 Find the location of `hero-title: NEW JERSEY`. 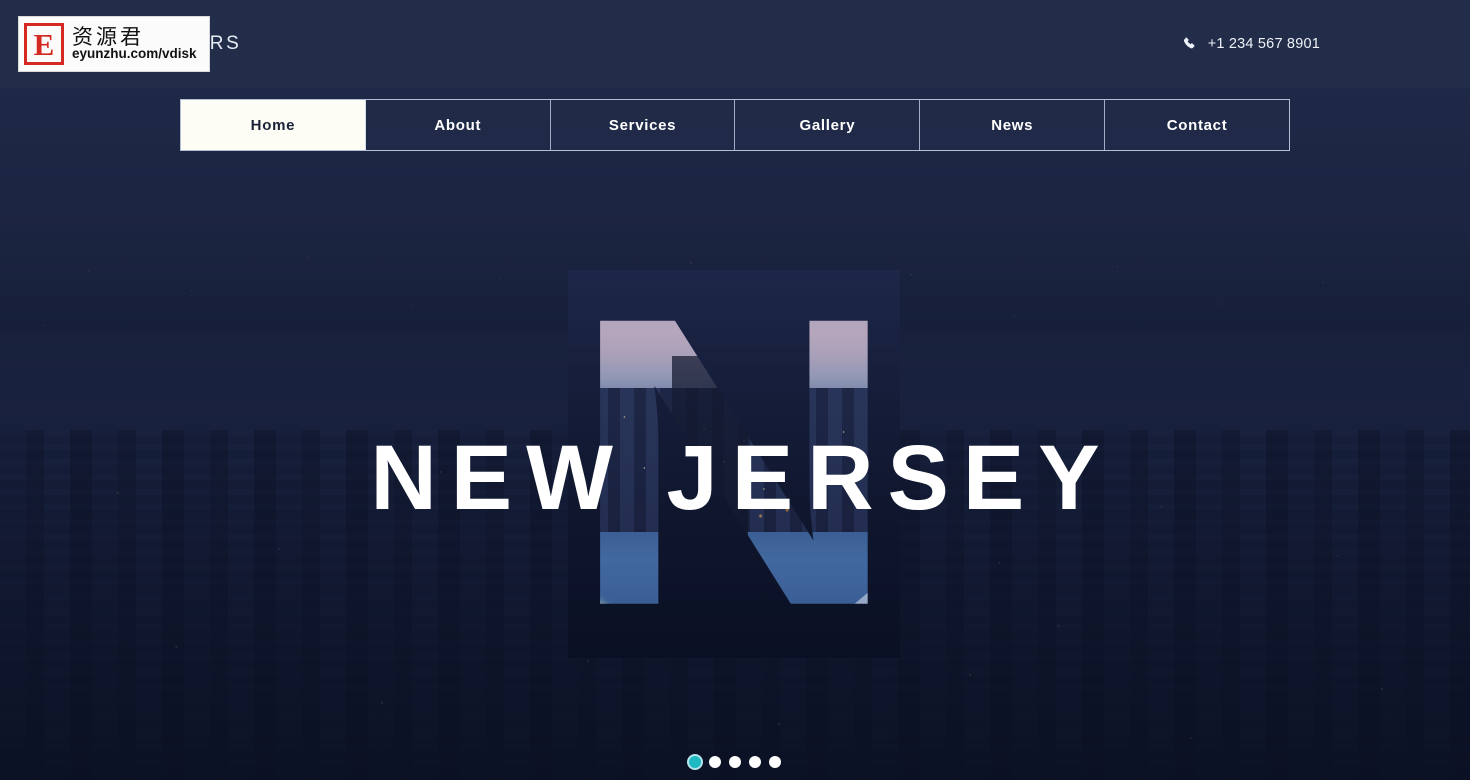

hero-title: NEW JERSEY is located at coordinates (742, 478).